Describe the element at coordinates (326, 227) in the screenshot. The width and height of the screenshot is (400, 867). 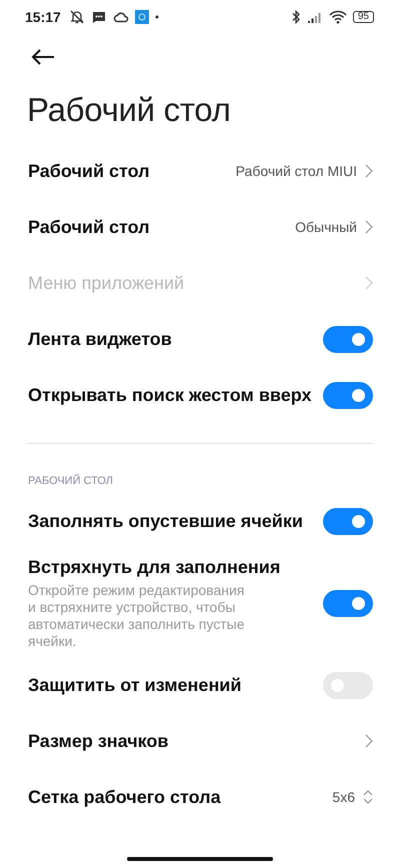
I see `setting-value: Обычный` at that location.